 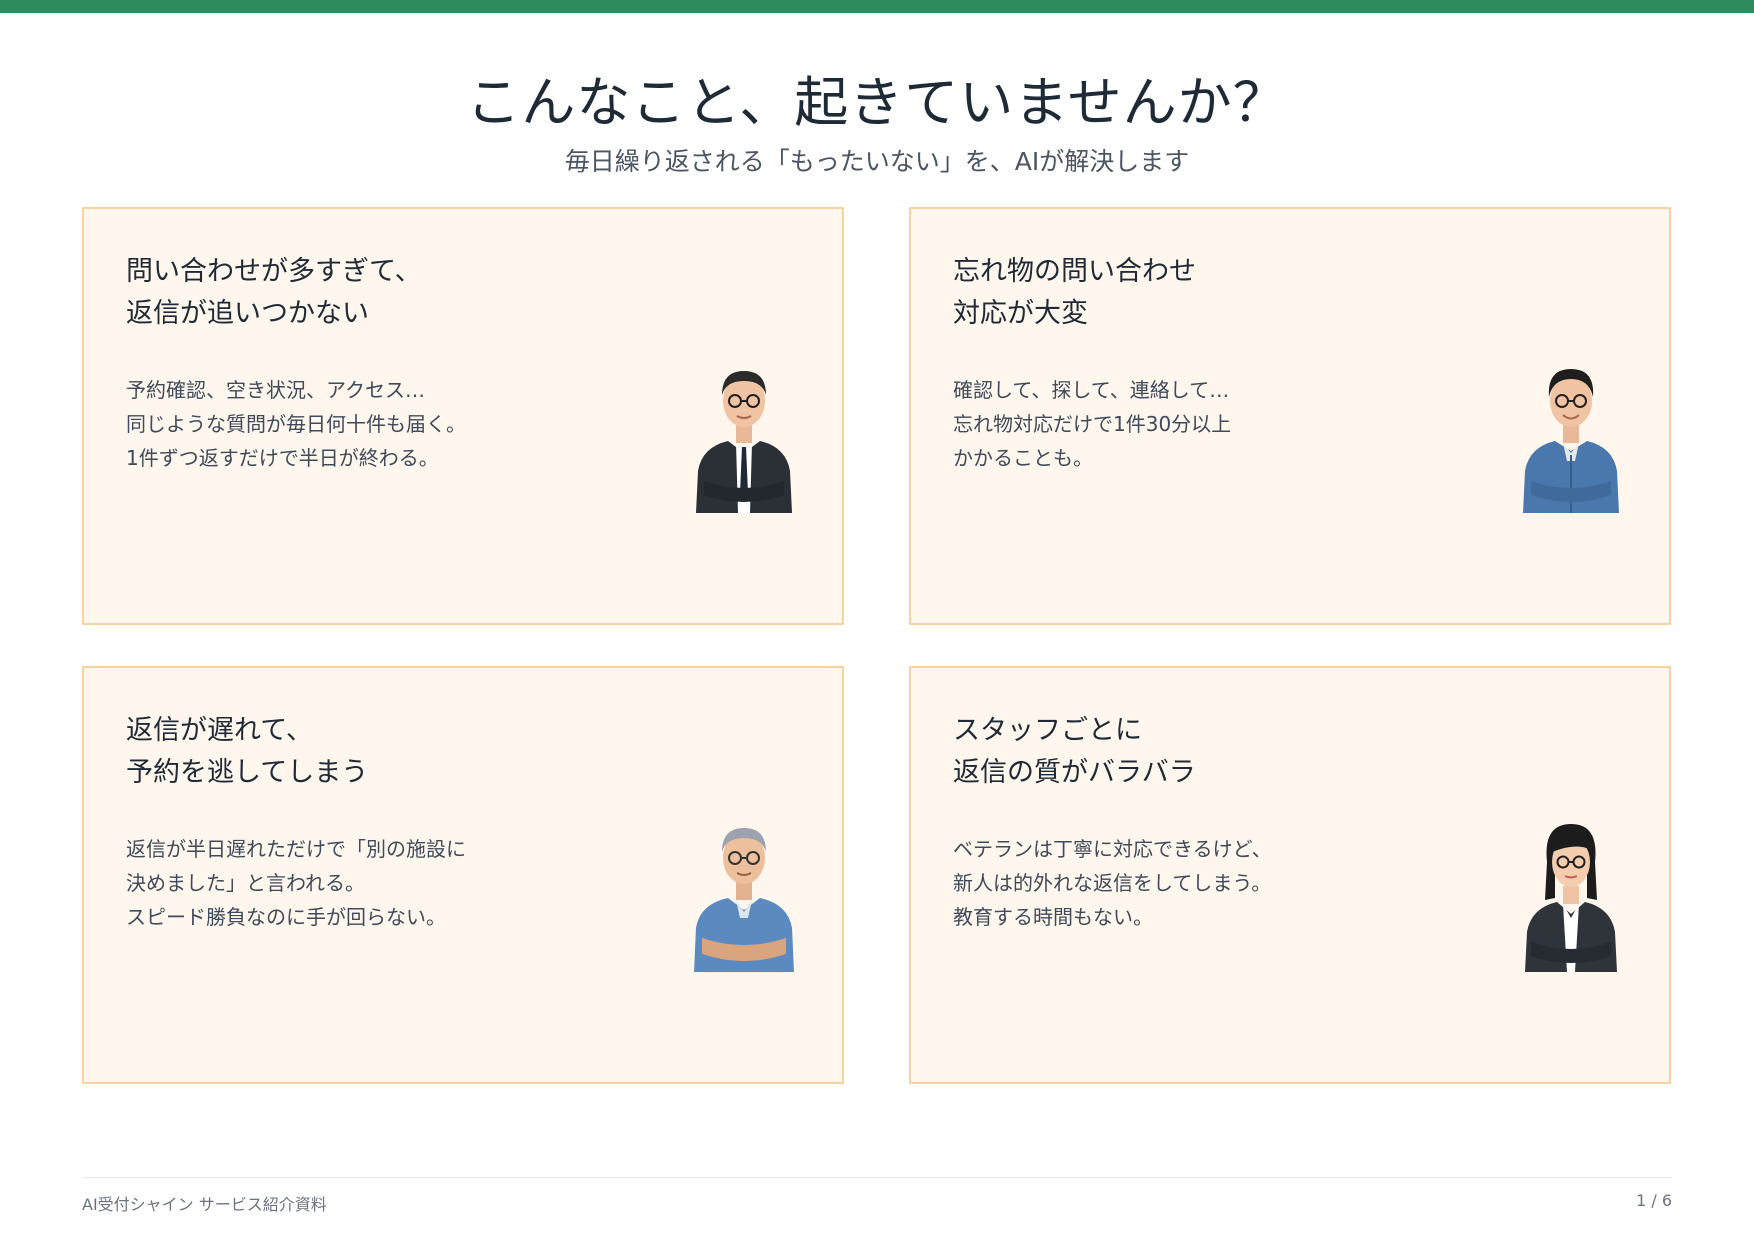 I want to click on card-body-line: 返信が半日遅れただけで「別の施設に, so click(x=296, y=849).